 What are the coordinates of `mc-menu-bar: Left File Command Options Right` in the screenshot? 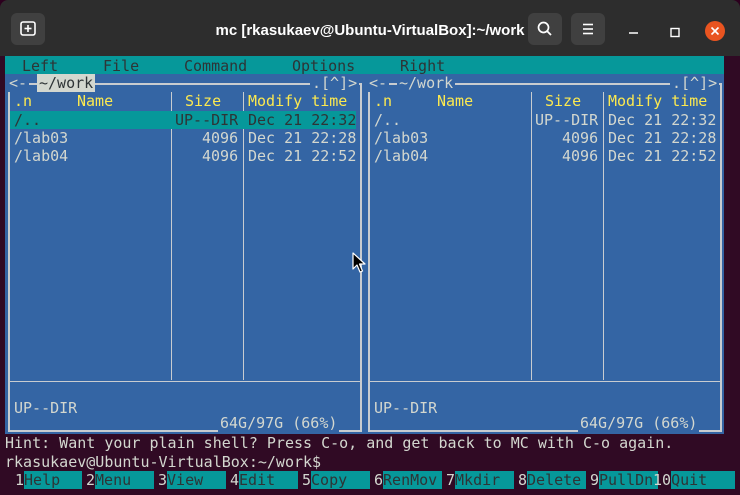 It's located at (364, 65).